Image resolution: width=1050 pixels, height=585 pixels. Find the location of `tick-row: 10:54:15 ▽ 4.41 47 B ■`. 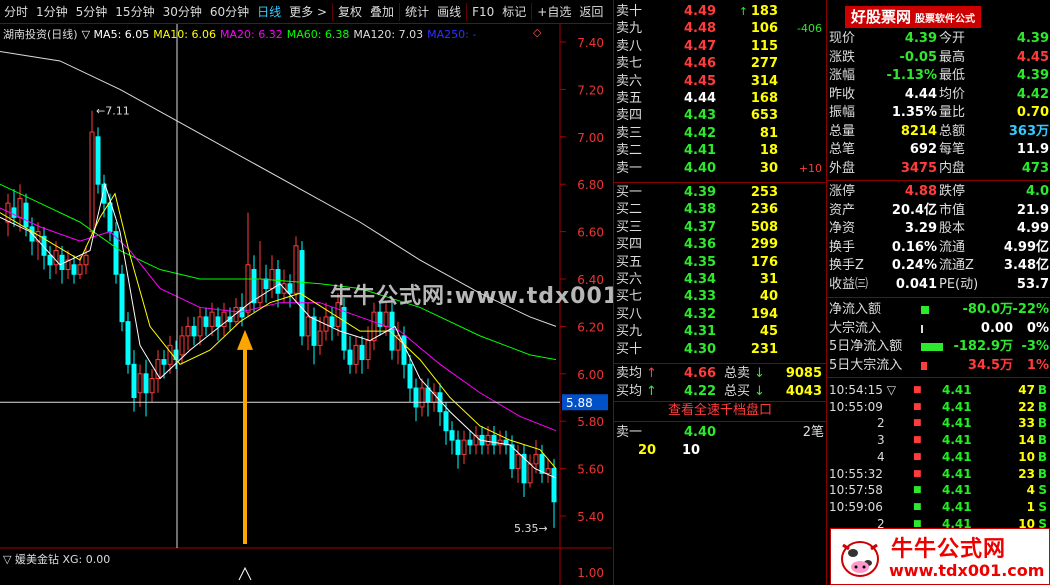

tick-row: 10:54:15 ▽ 4.41 47 B ■ is located at coordinates (938, 390).